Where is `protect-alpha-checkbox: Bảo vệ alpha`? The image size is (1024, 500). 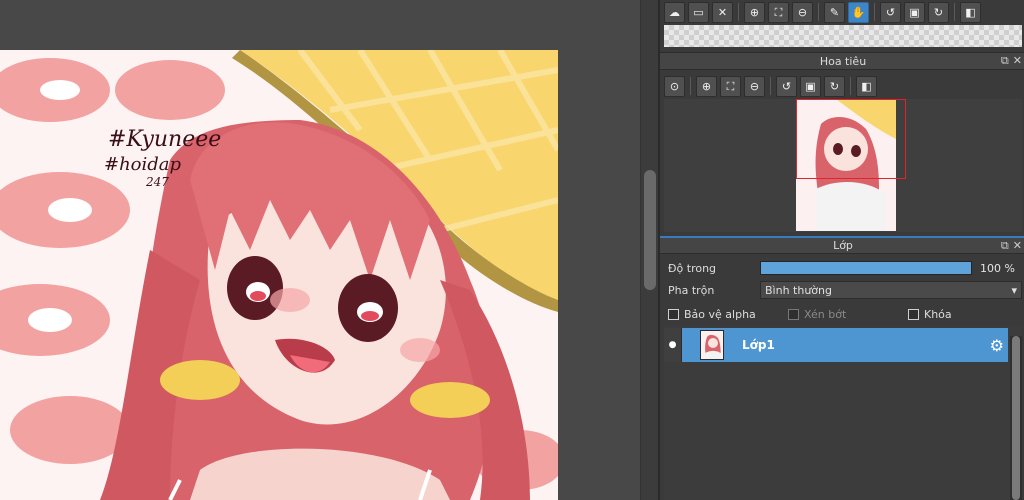
protect-alpha-checkbox: Bảo vệ alpha is located at coordinates (728, 314).